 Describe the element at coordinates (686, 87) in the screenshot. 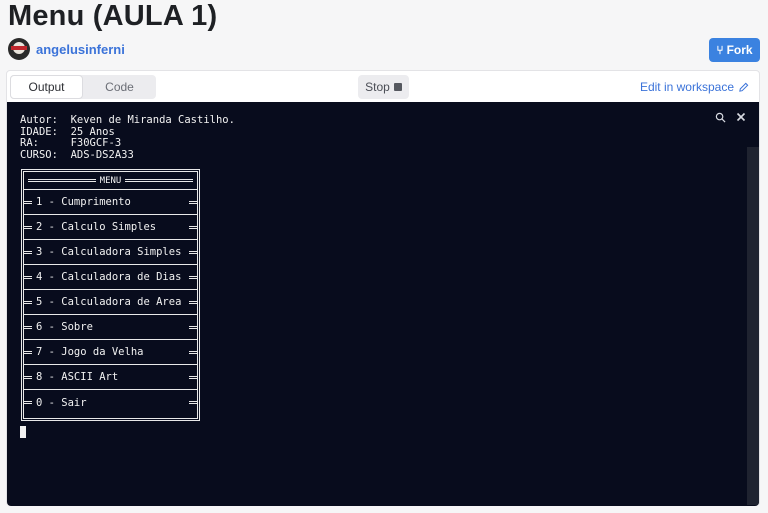

I see `edit-label: Edit in workspace` at that location.